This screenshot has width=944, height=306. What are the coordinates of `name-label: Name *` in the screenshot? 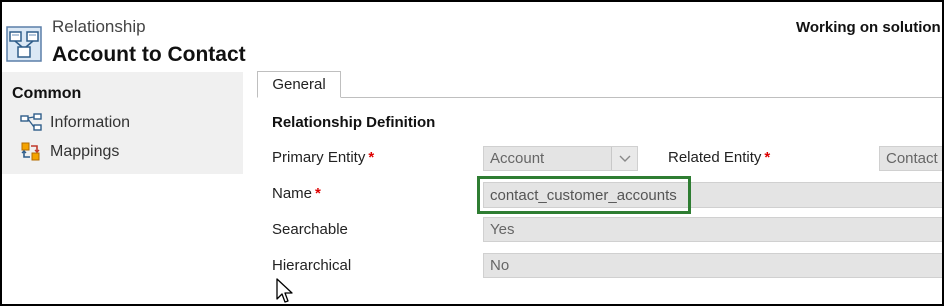 It's located at (296, 193).